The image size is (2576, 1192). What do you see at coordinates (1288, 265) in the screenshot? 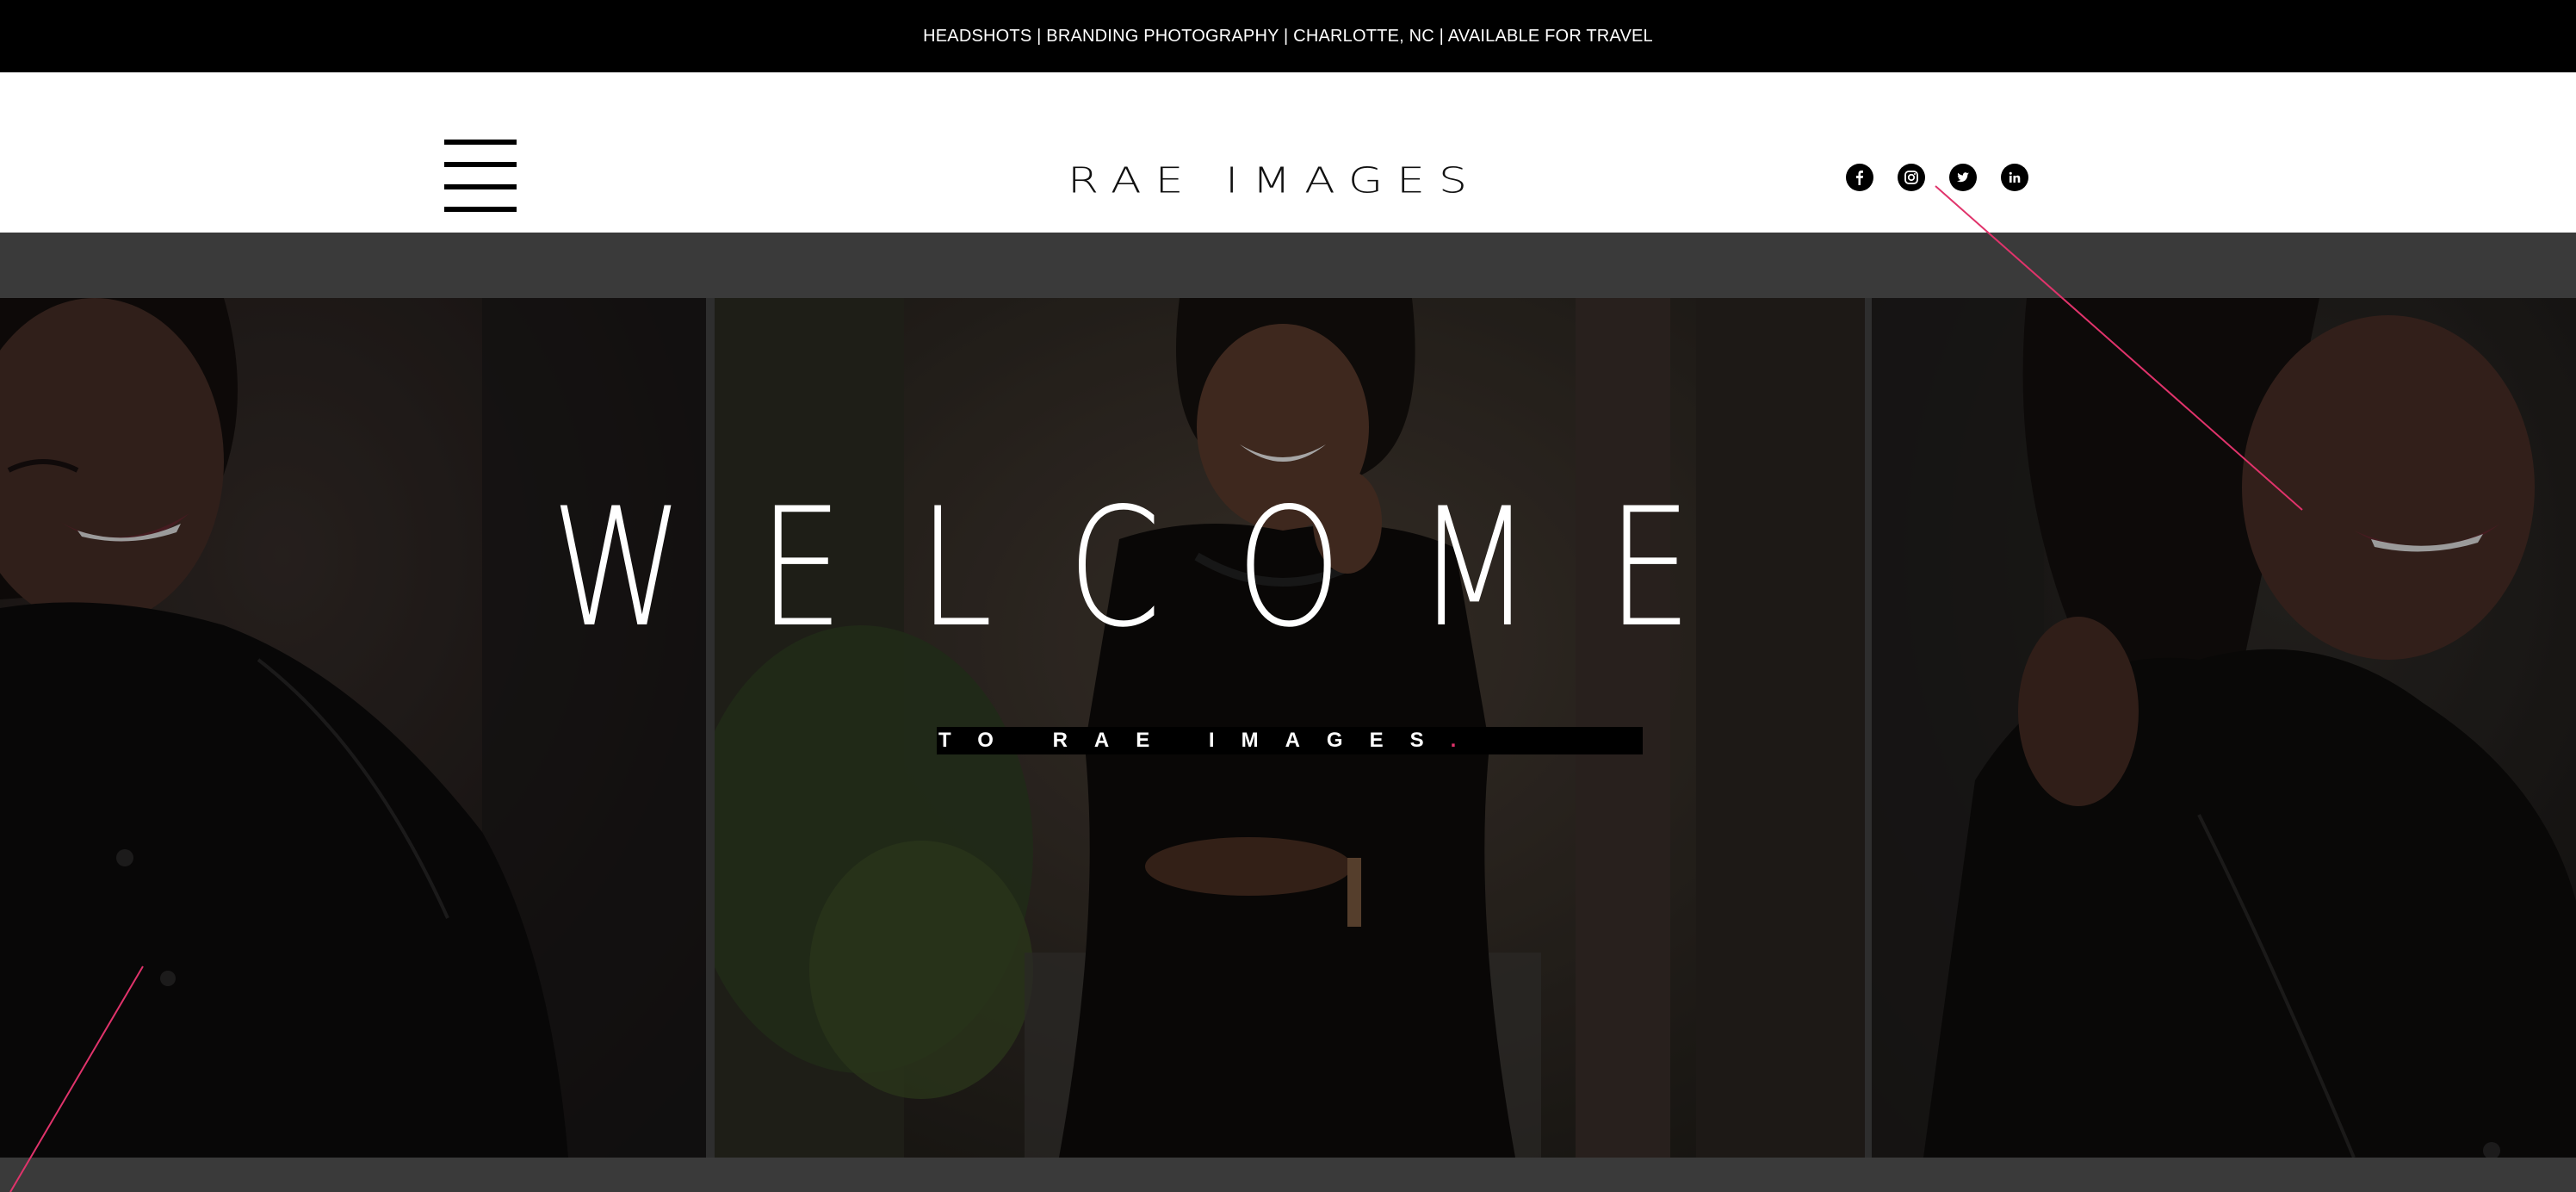
I see `header-divider-strip` at bounding box center [1288, 265].